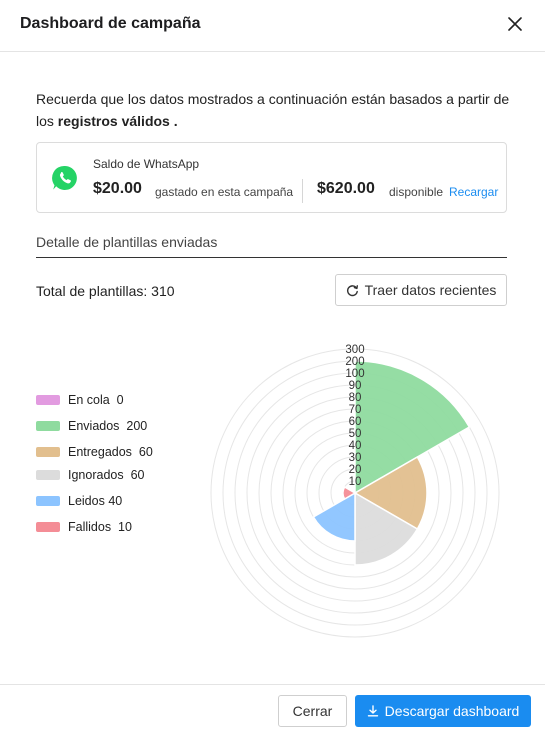  I want to click on legend-label: Enviados 200, so click(107, 426).